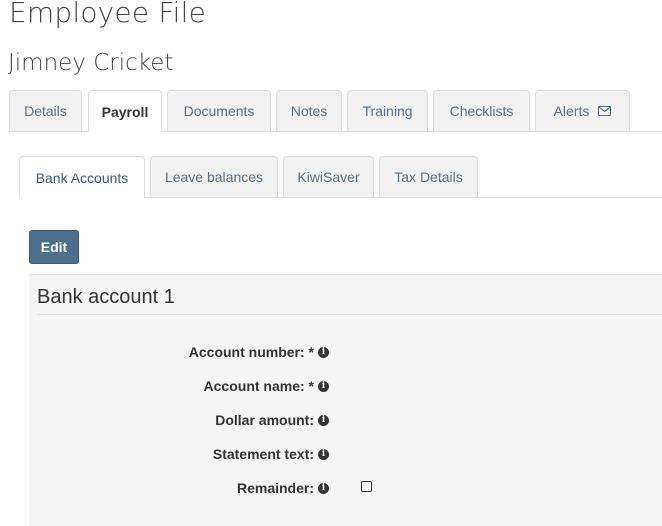  Describe the element at coordinates (264, 420) in the screenshot. I see `field-label: Dollar amount:` at that location.